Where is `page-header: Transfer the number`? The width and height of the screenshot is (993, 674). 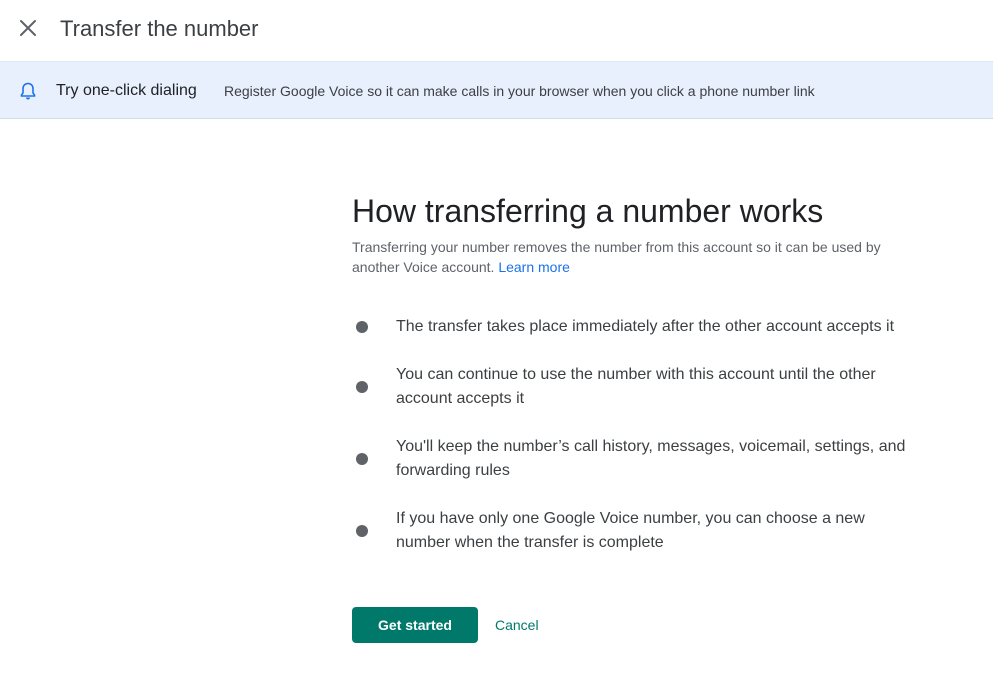
page-header: Transfer the number is located at coordinates (496, 30).